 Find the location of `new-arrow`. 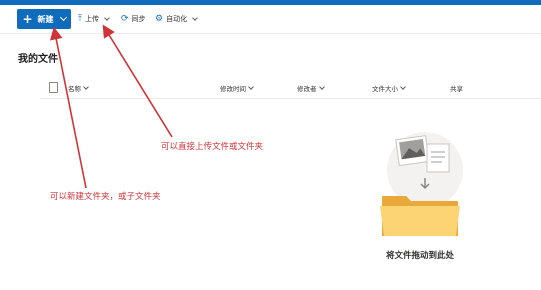

new-arrow is located at coordinates (68, 107).